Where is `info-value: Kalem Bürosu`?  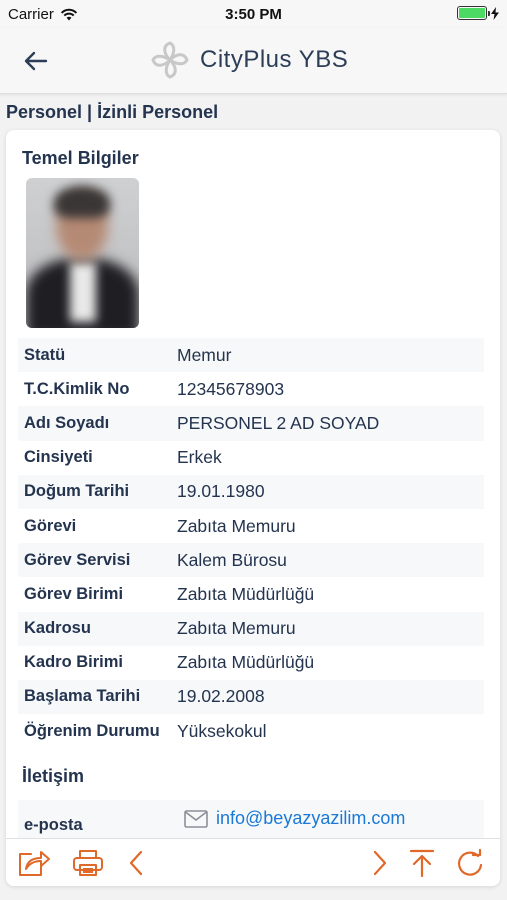 info-value: Kalem Bürosu is located at coordinates (232, 559).